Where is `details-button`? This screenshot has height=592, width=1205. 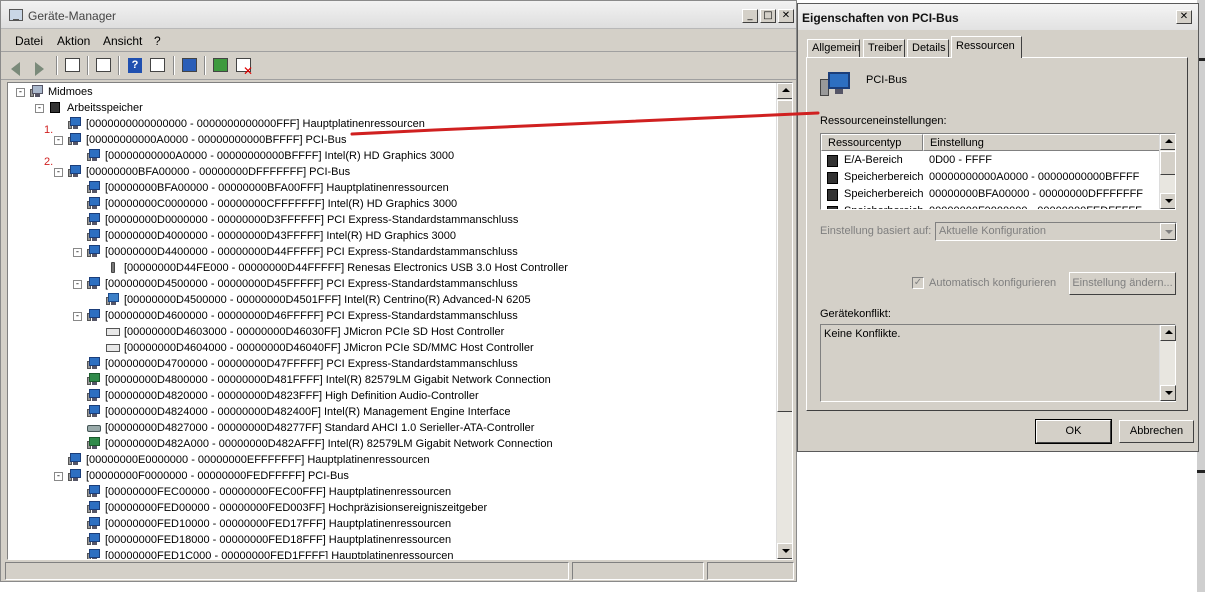 details-button is located at coordinates (158, 65).